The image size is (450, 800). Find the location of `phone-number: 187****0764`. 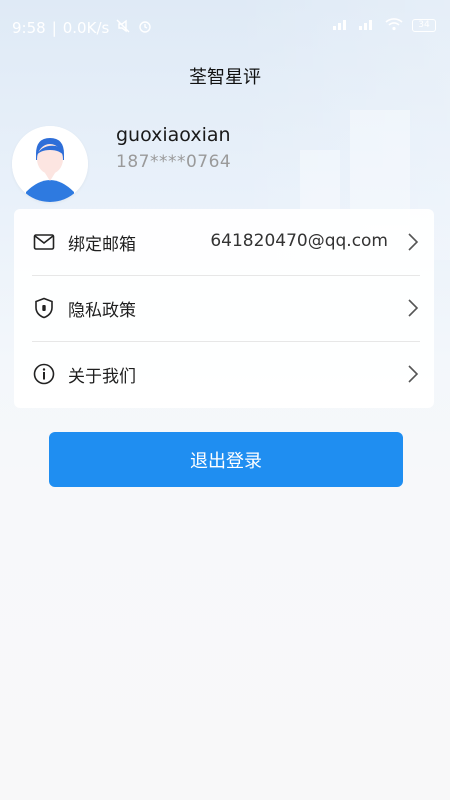

phone-number: 187****0764 is located at coordinates (174, 162).